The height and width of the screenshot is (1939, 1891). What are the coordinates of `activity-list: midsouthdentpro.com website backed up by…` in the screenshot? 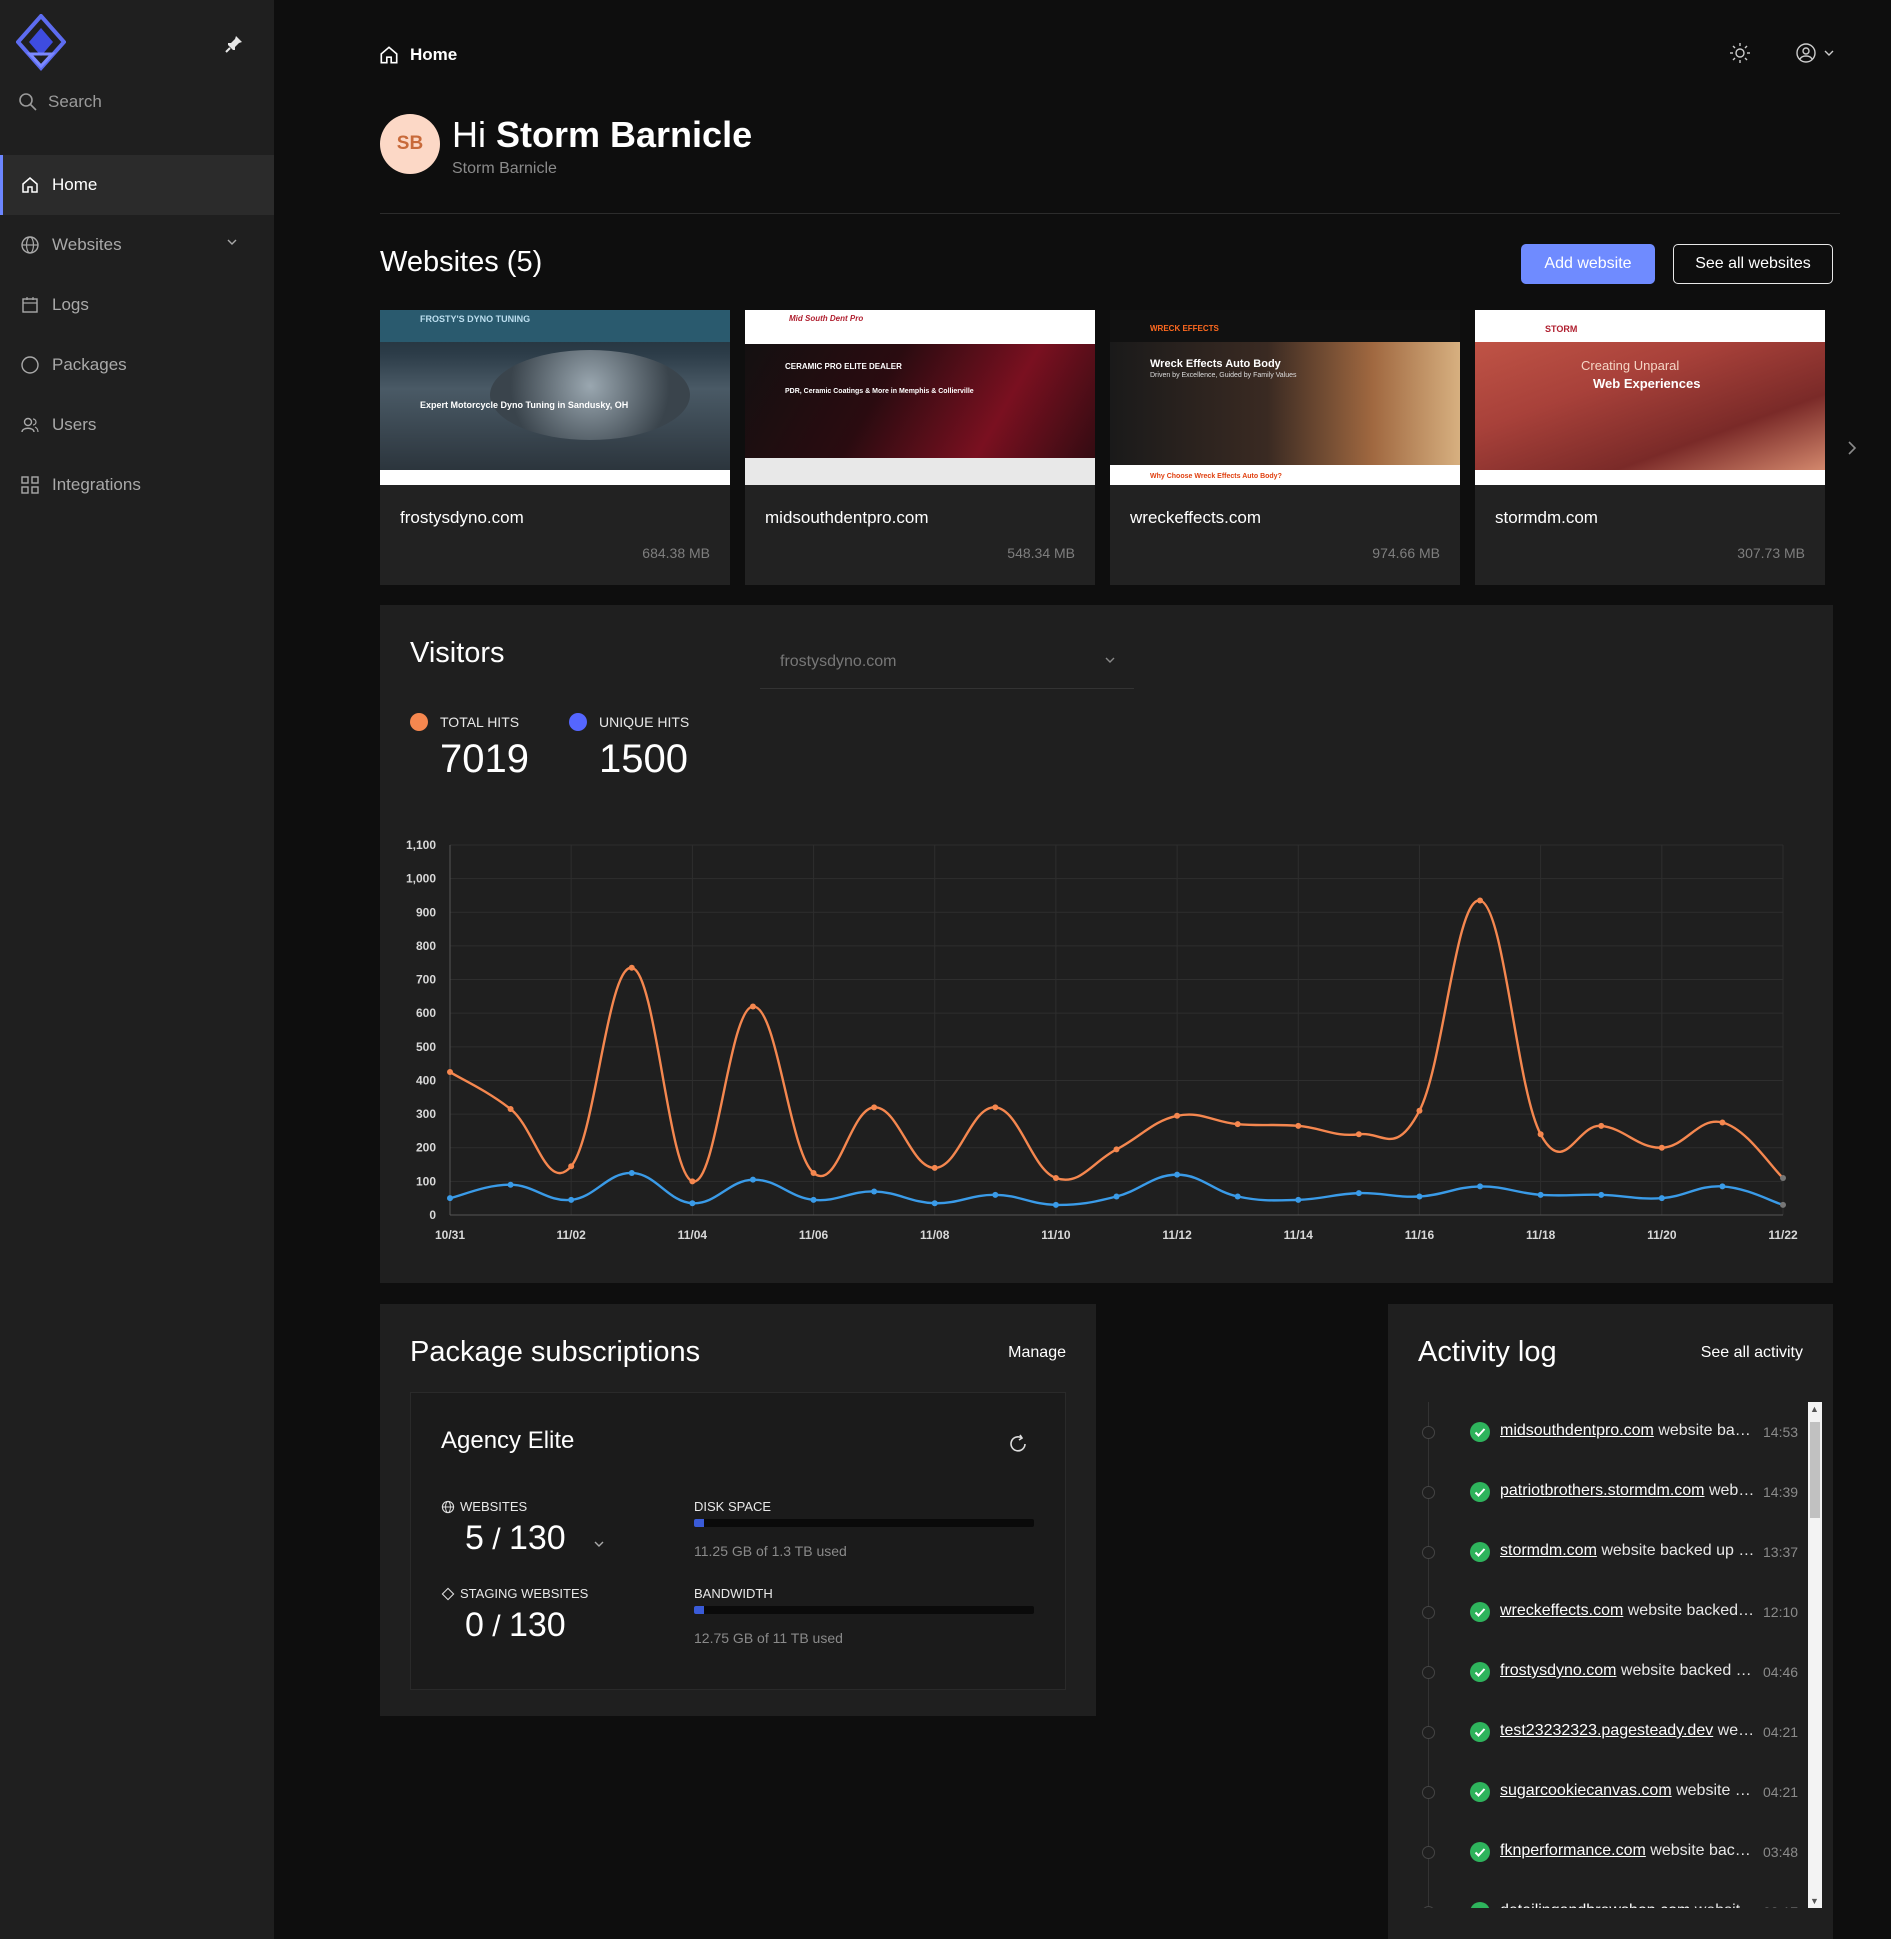 It's located at (1618, 1655).